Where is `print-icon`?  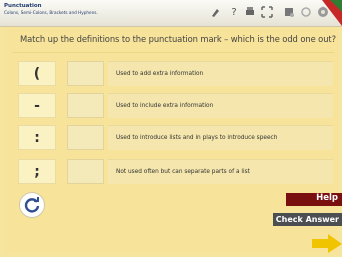 print-icon is located at coordinates (250, 12).